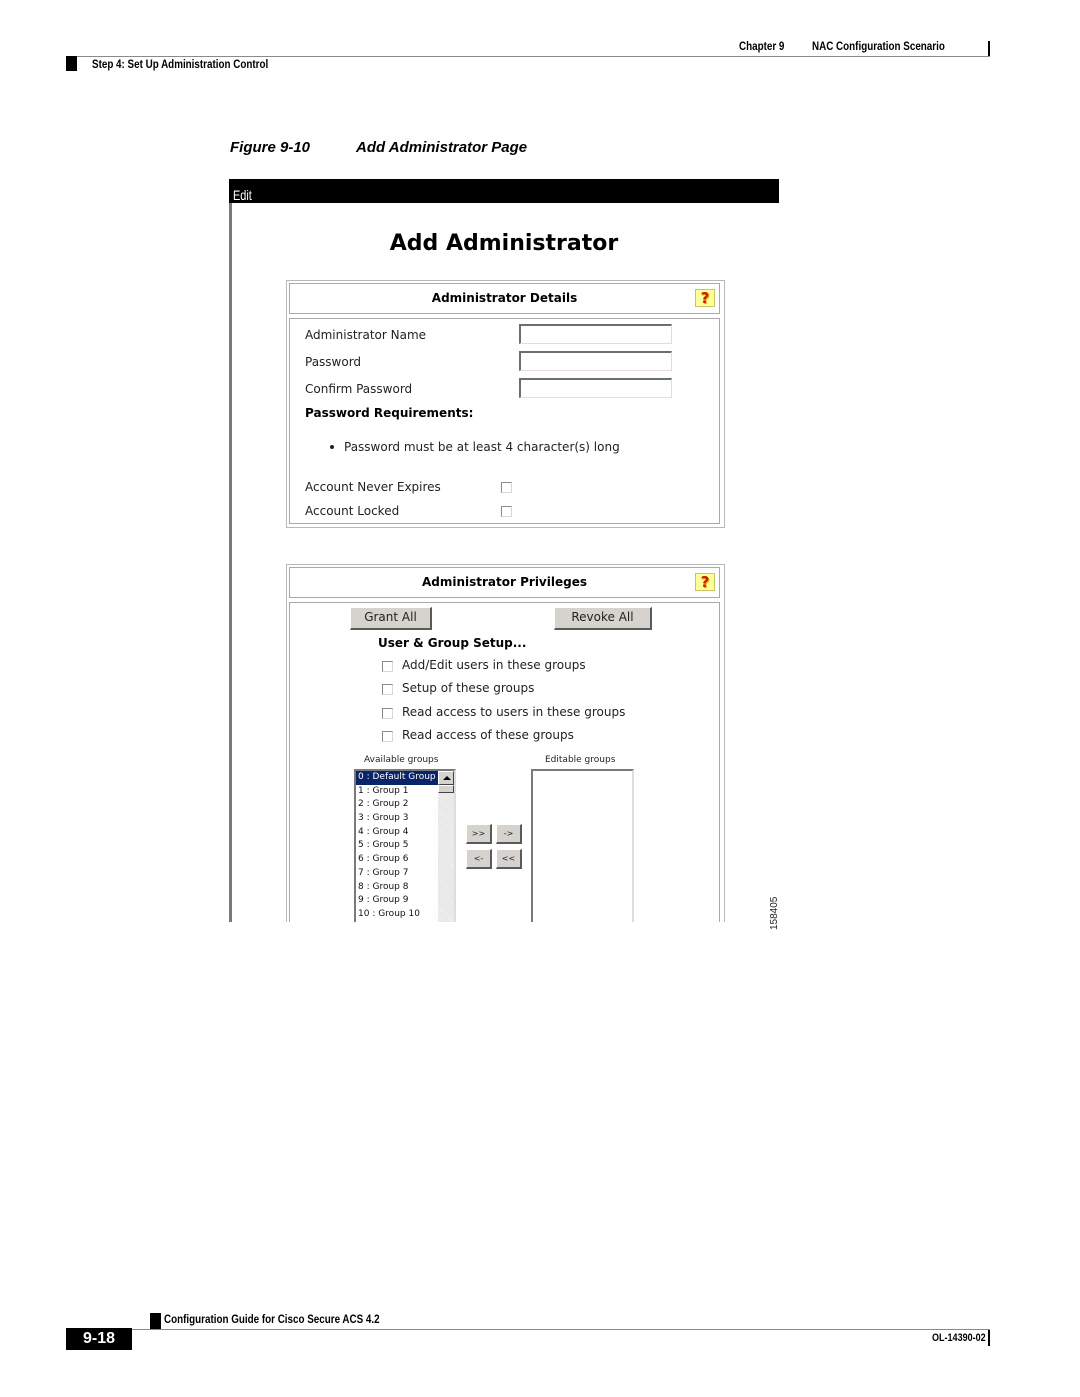 The width and height of the screenshot is (1080, 1397). Describe the element at coordinates (352, 511) in the screenshot. I see `account-locked-label: Account Locked` at that location.